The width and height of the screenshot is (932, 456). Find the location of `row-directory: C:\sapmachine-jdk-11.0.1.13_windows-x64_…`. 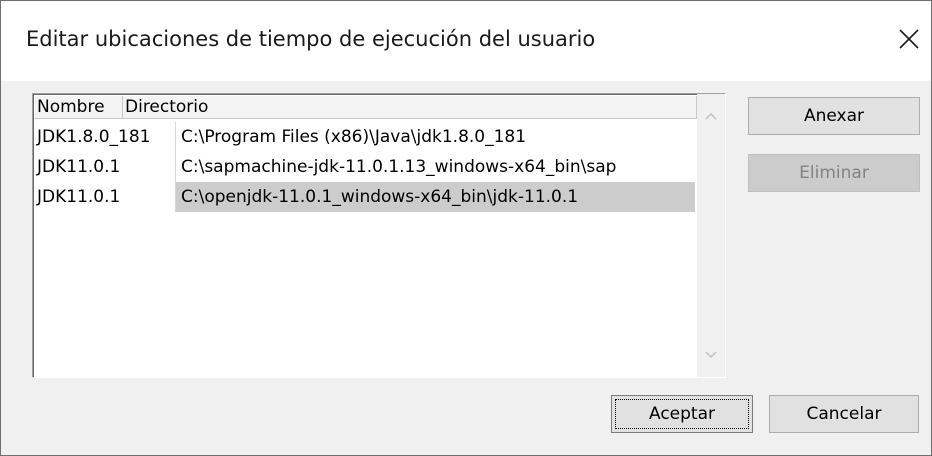

row-directory: C:\sapmachine-jdk-11.0.1.13_windows-x64_… is located at coordinates (399, 167).